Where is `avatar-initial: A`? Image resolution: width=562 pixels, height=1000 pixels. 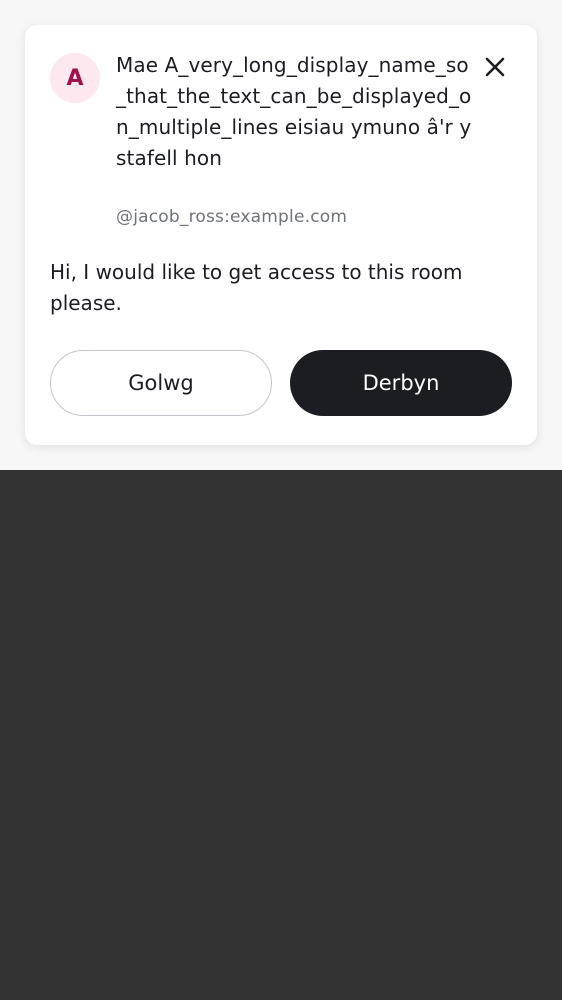
avatar-initial: A is located at coordinates (75, 78).